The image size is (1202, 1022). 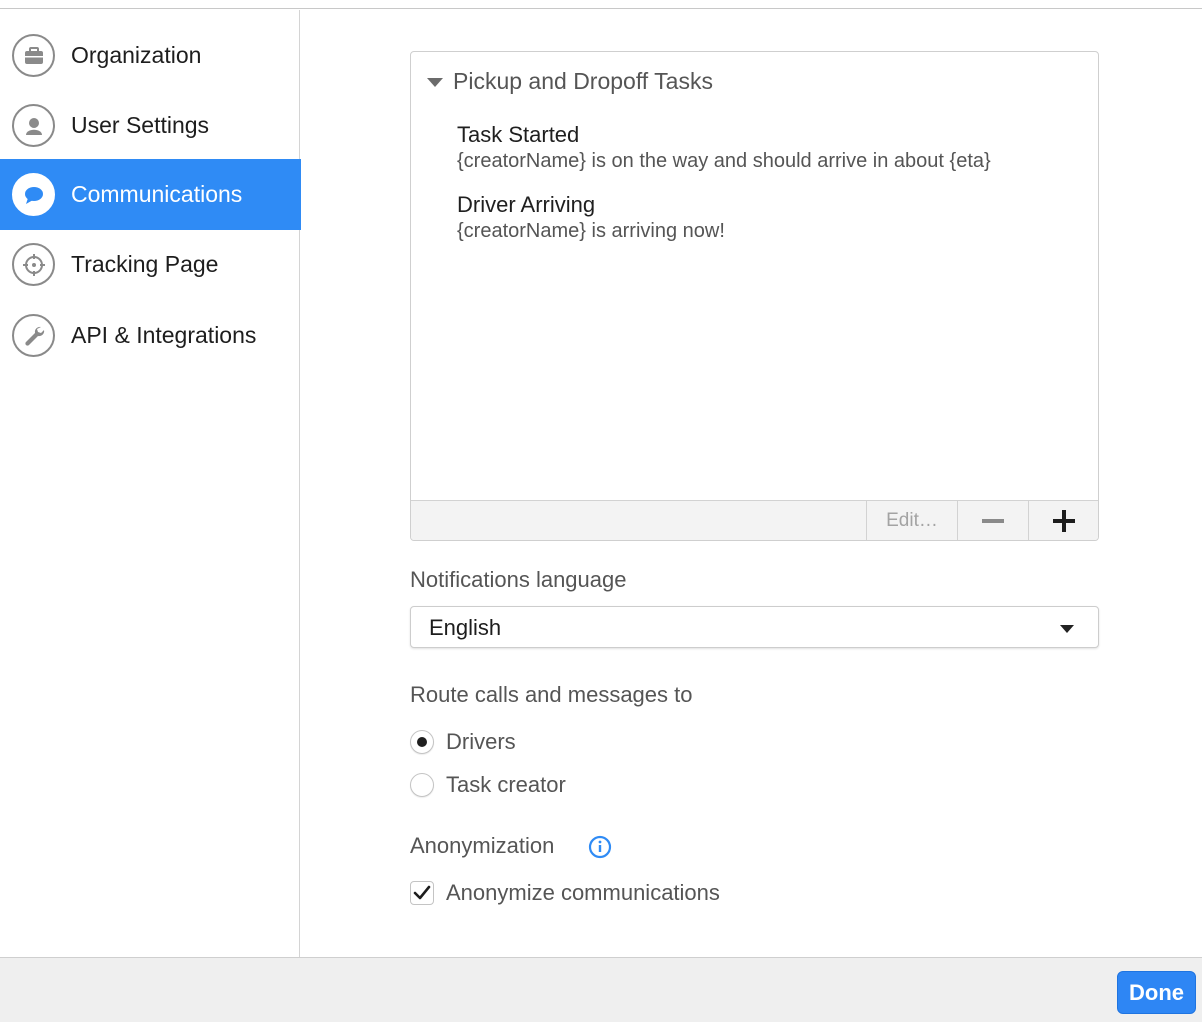 What do you see at coordinates (435, 82) in the screenshot?
I see `disclosure-triangle-icon` at bounding box center [435, 82].